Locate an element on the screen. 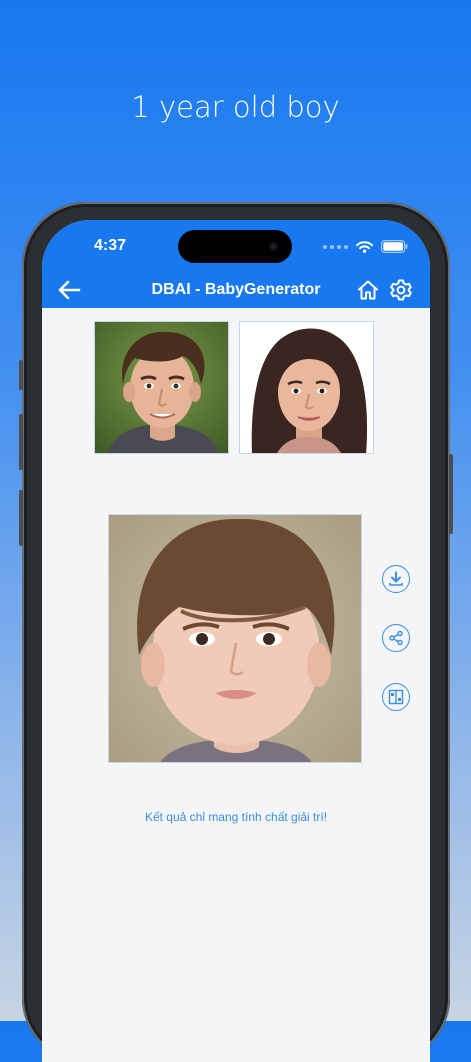 The height and width of the screenshot is (1062, 471). generated-baby-photo is located at coordinates (235, 638).